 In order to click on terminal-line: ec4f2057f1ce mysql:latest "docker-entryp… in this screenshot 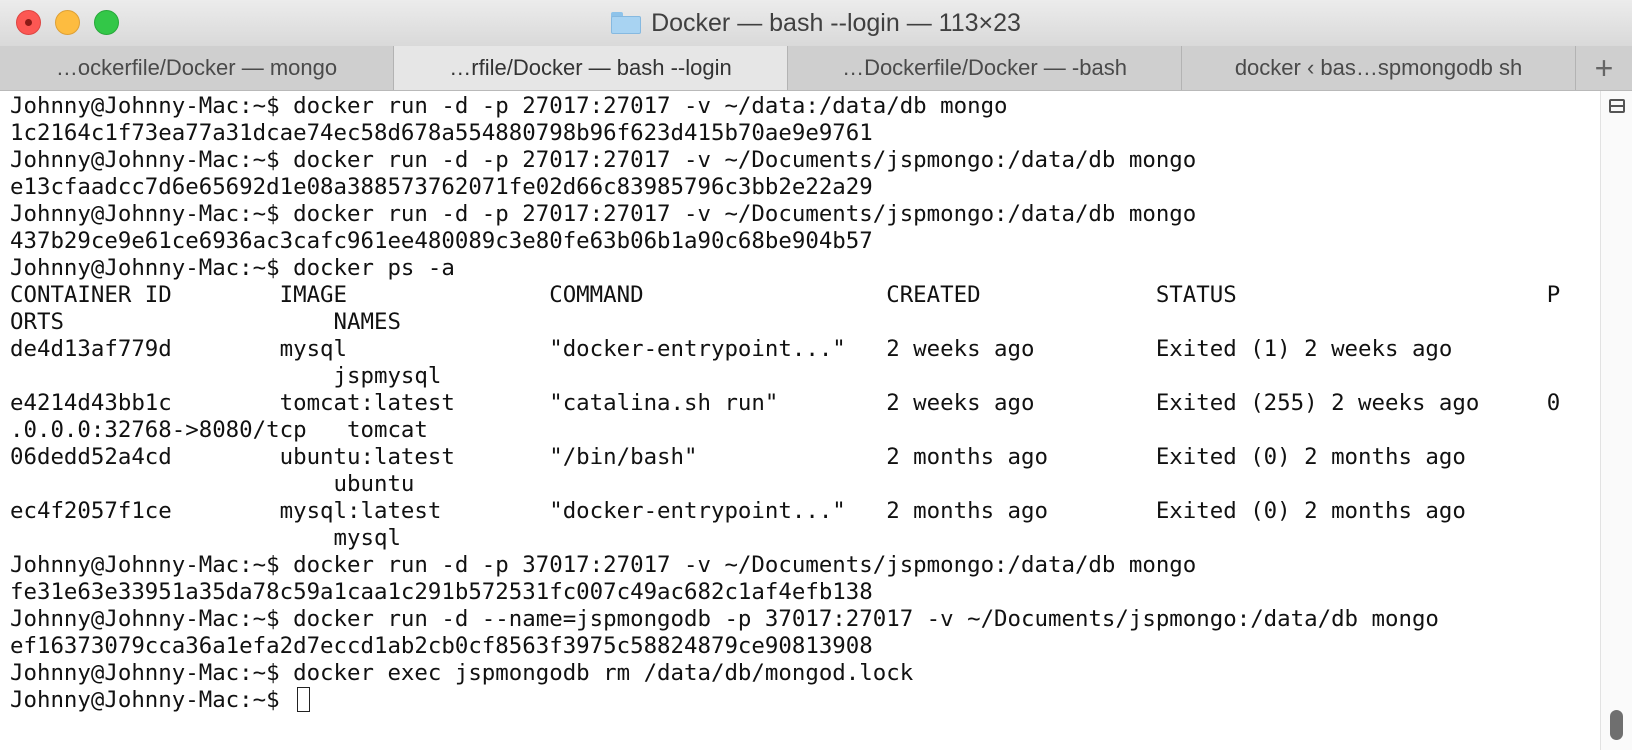, I will do `click(738, 511)`.